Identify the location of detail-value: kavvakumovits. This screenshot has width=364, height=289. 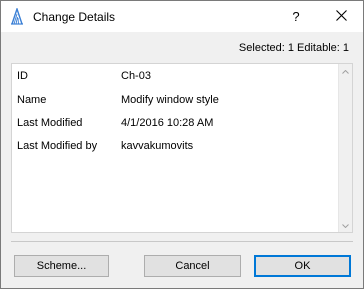
(157, 146).